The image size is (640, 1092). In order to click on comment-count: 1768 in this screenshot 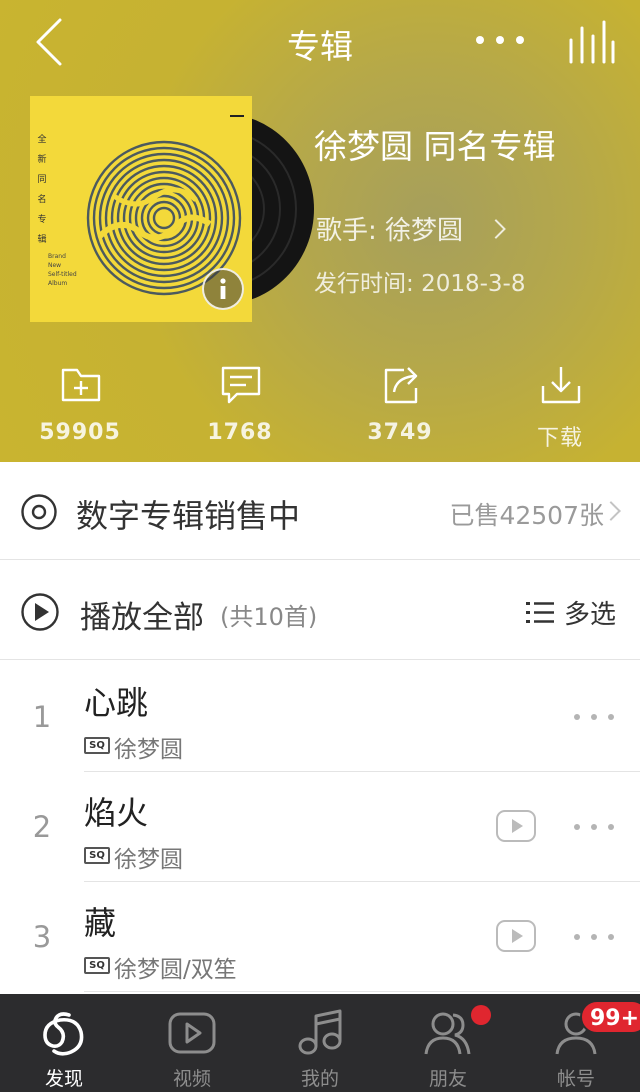, I will do `click(240, 432)`.